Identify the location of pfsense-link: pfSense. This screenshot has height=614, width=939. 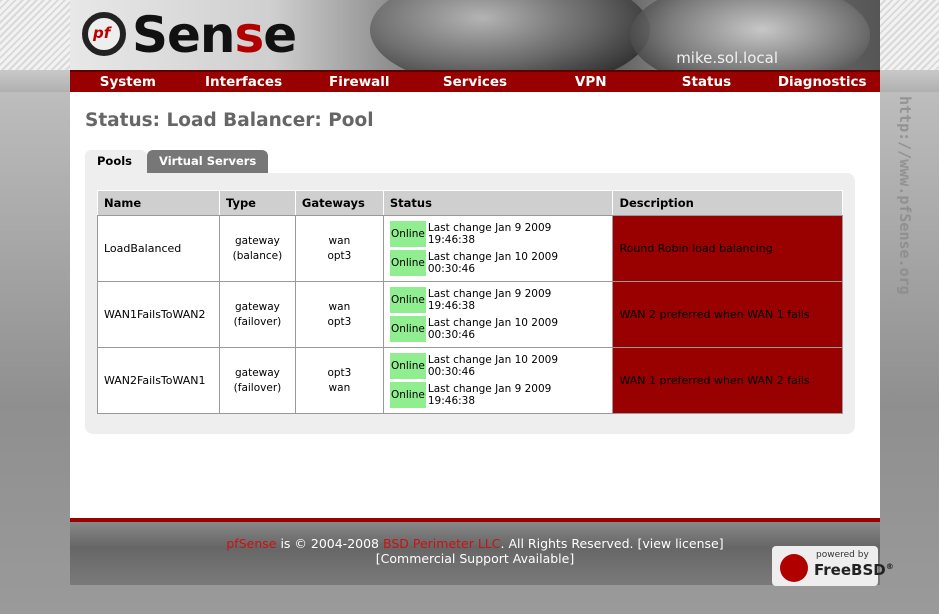
(251, 543).